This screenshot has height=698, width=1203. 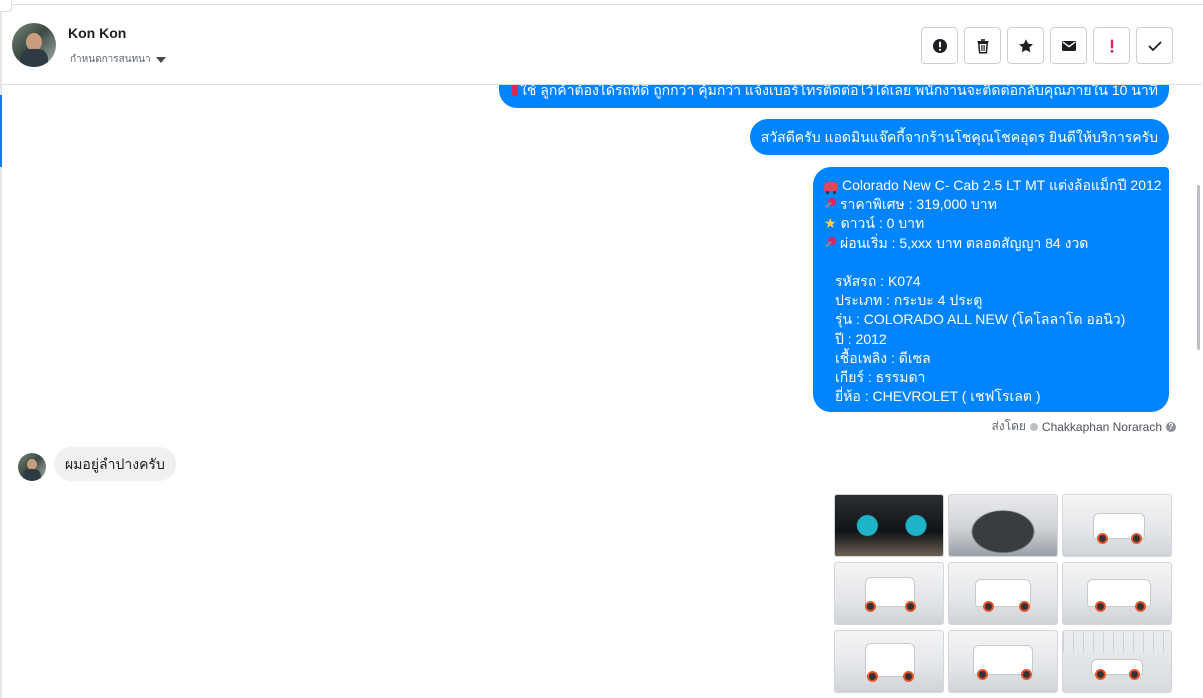 What do you see at coordinates (830, 223) in the screenshot?
I see `star-emoji-icon: ★` at bounding box center [830, 223].